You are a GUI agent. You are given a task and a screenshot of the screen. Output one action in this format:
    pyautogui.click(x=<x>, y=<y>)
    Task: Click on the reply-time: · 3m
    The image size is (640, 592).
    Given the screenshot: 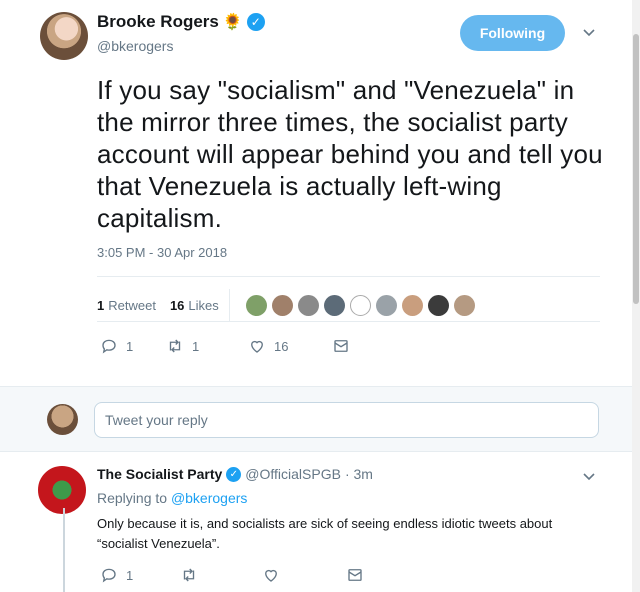 What is the action you would take?
    pyautogui.click(x=359, y=474)
    